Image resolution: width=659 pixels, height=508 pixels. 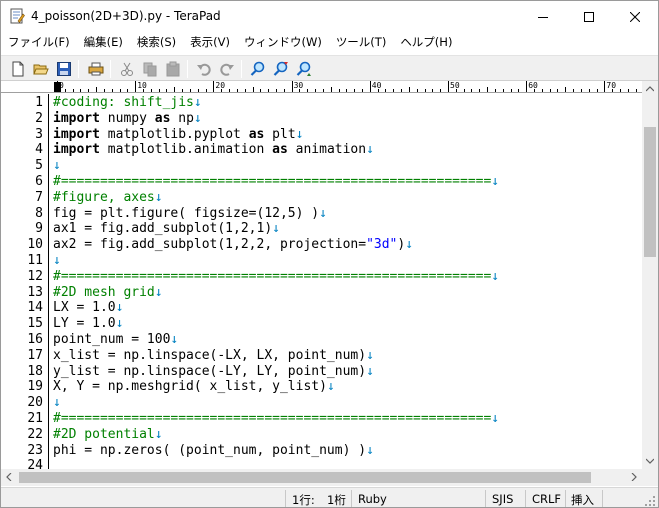 What do you see at coordinates (582, 499) in the screenshot?
I see `status-insert-mode: 挿入` at bounding box center [582, 499].